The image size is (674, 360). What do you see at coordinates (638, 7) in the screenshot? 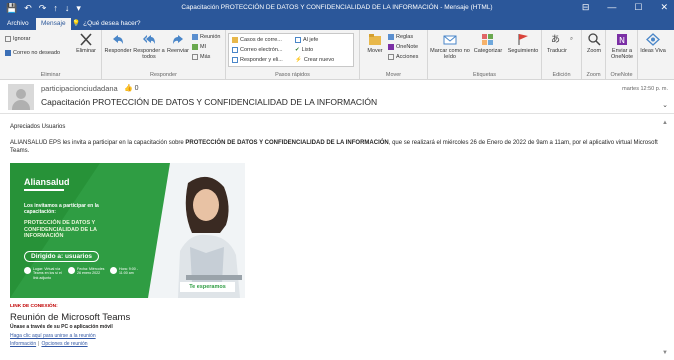
I see `restore-button: ☐` at bounding box center [638, 7].